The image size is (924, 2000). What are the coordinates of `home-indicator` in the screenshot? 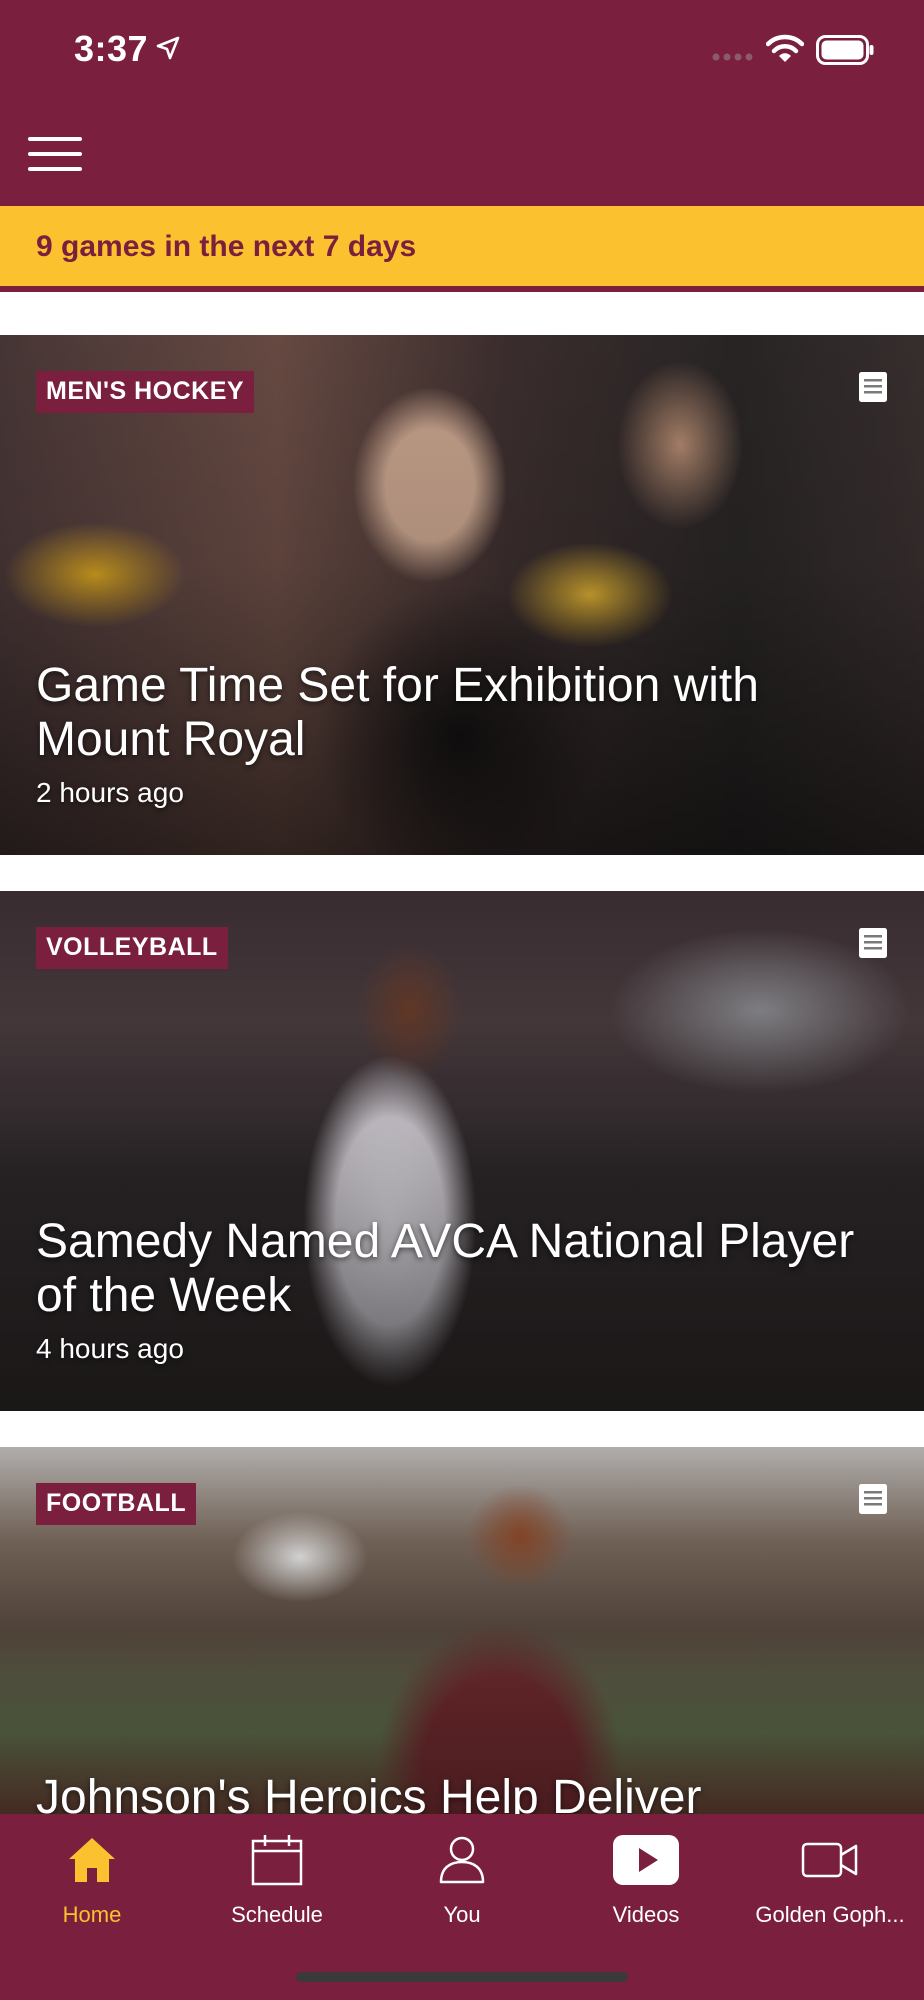 It's located at (462, 1977).